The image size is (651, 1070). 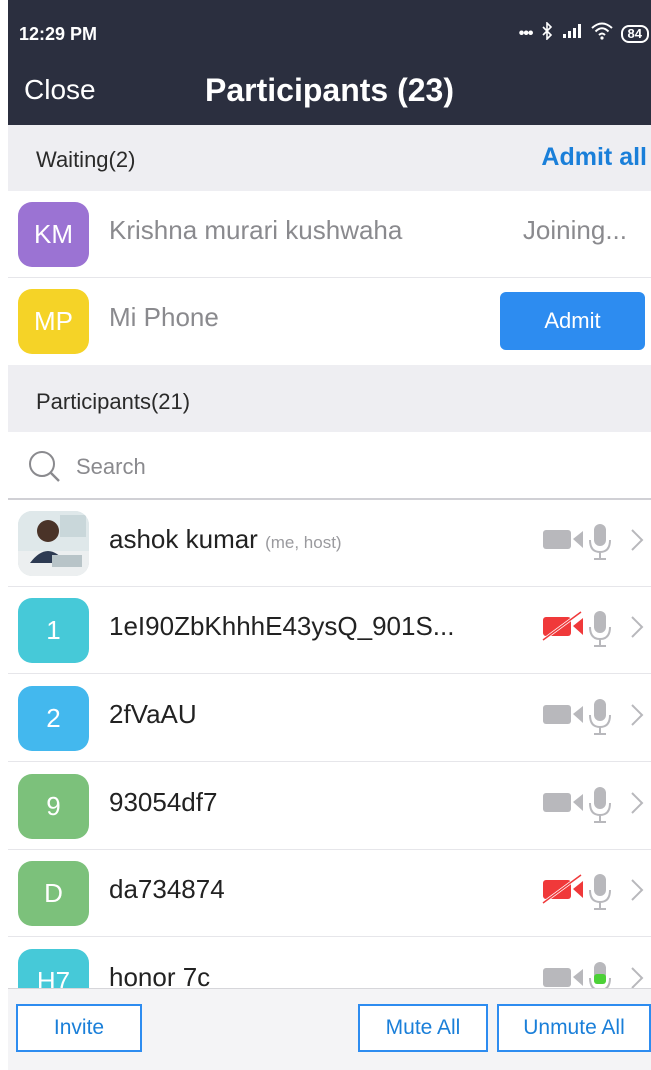 I want to click on waiting-section-header: Waiting(2) Admit all, so click(x=329, y=158).